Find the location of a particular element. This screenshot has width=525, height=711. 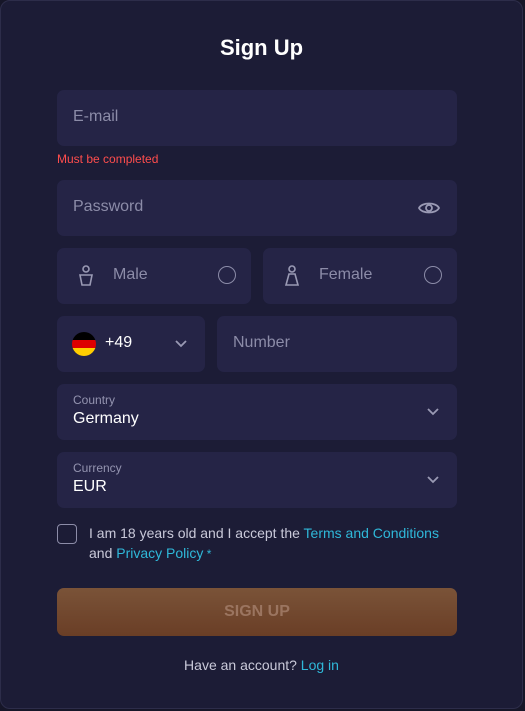

male-label: Male is located at coordinates (130, 274).